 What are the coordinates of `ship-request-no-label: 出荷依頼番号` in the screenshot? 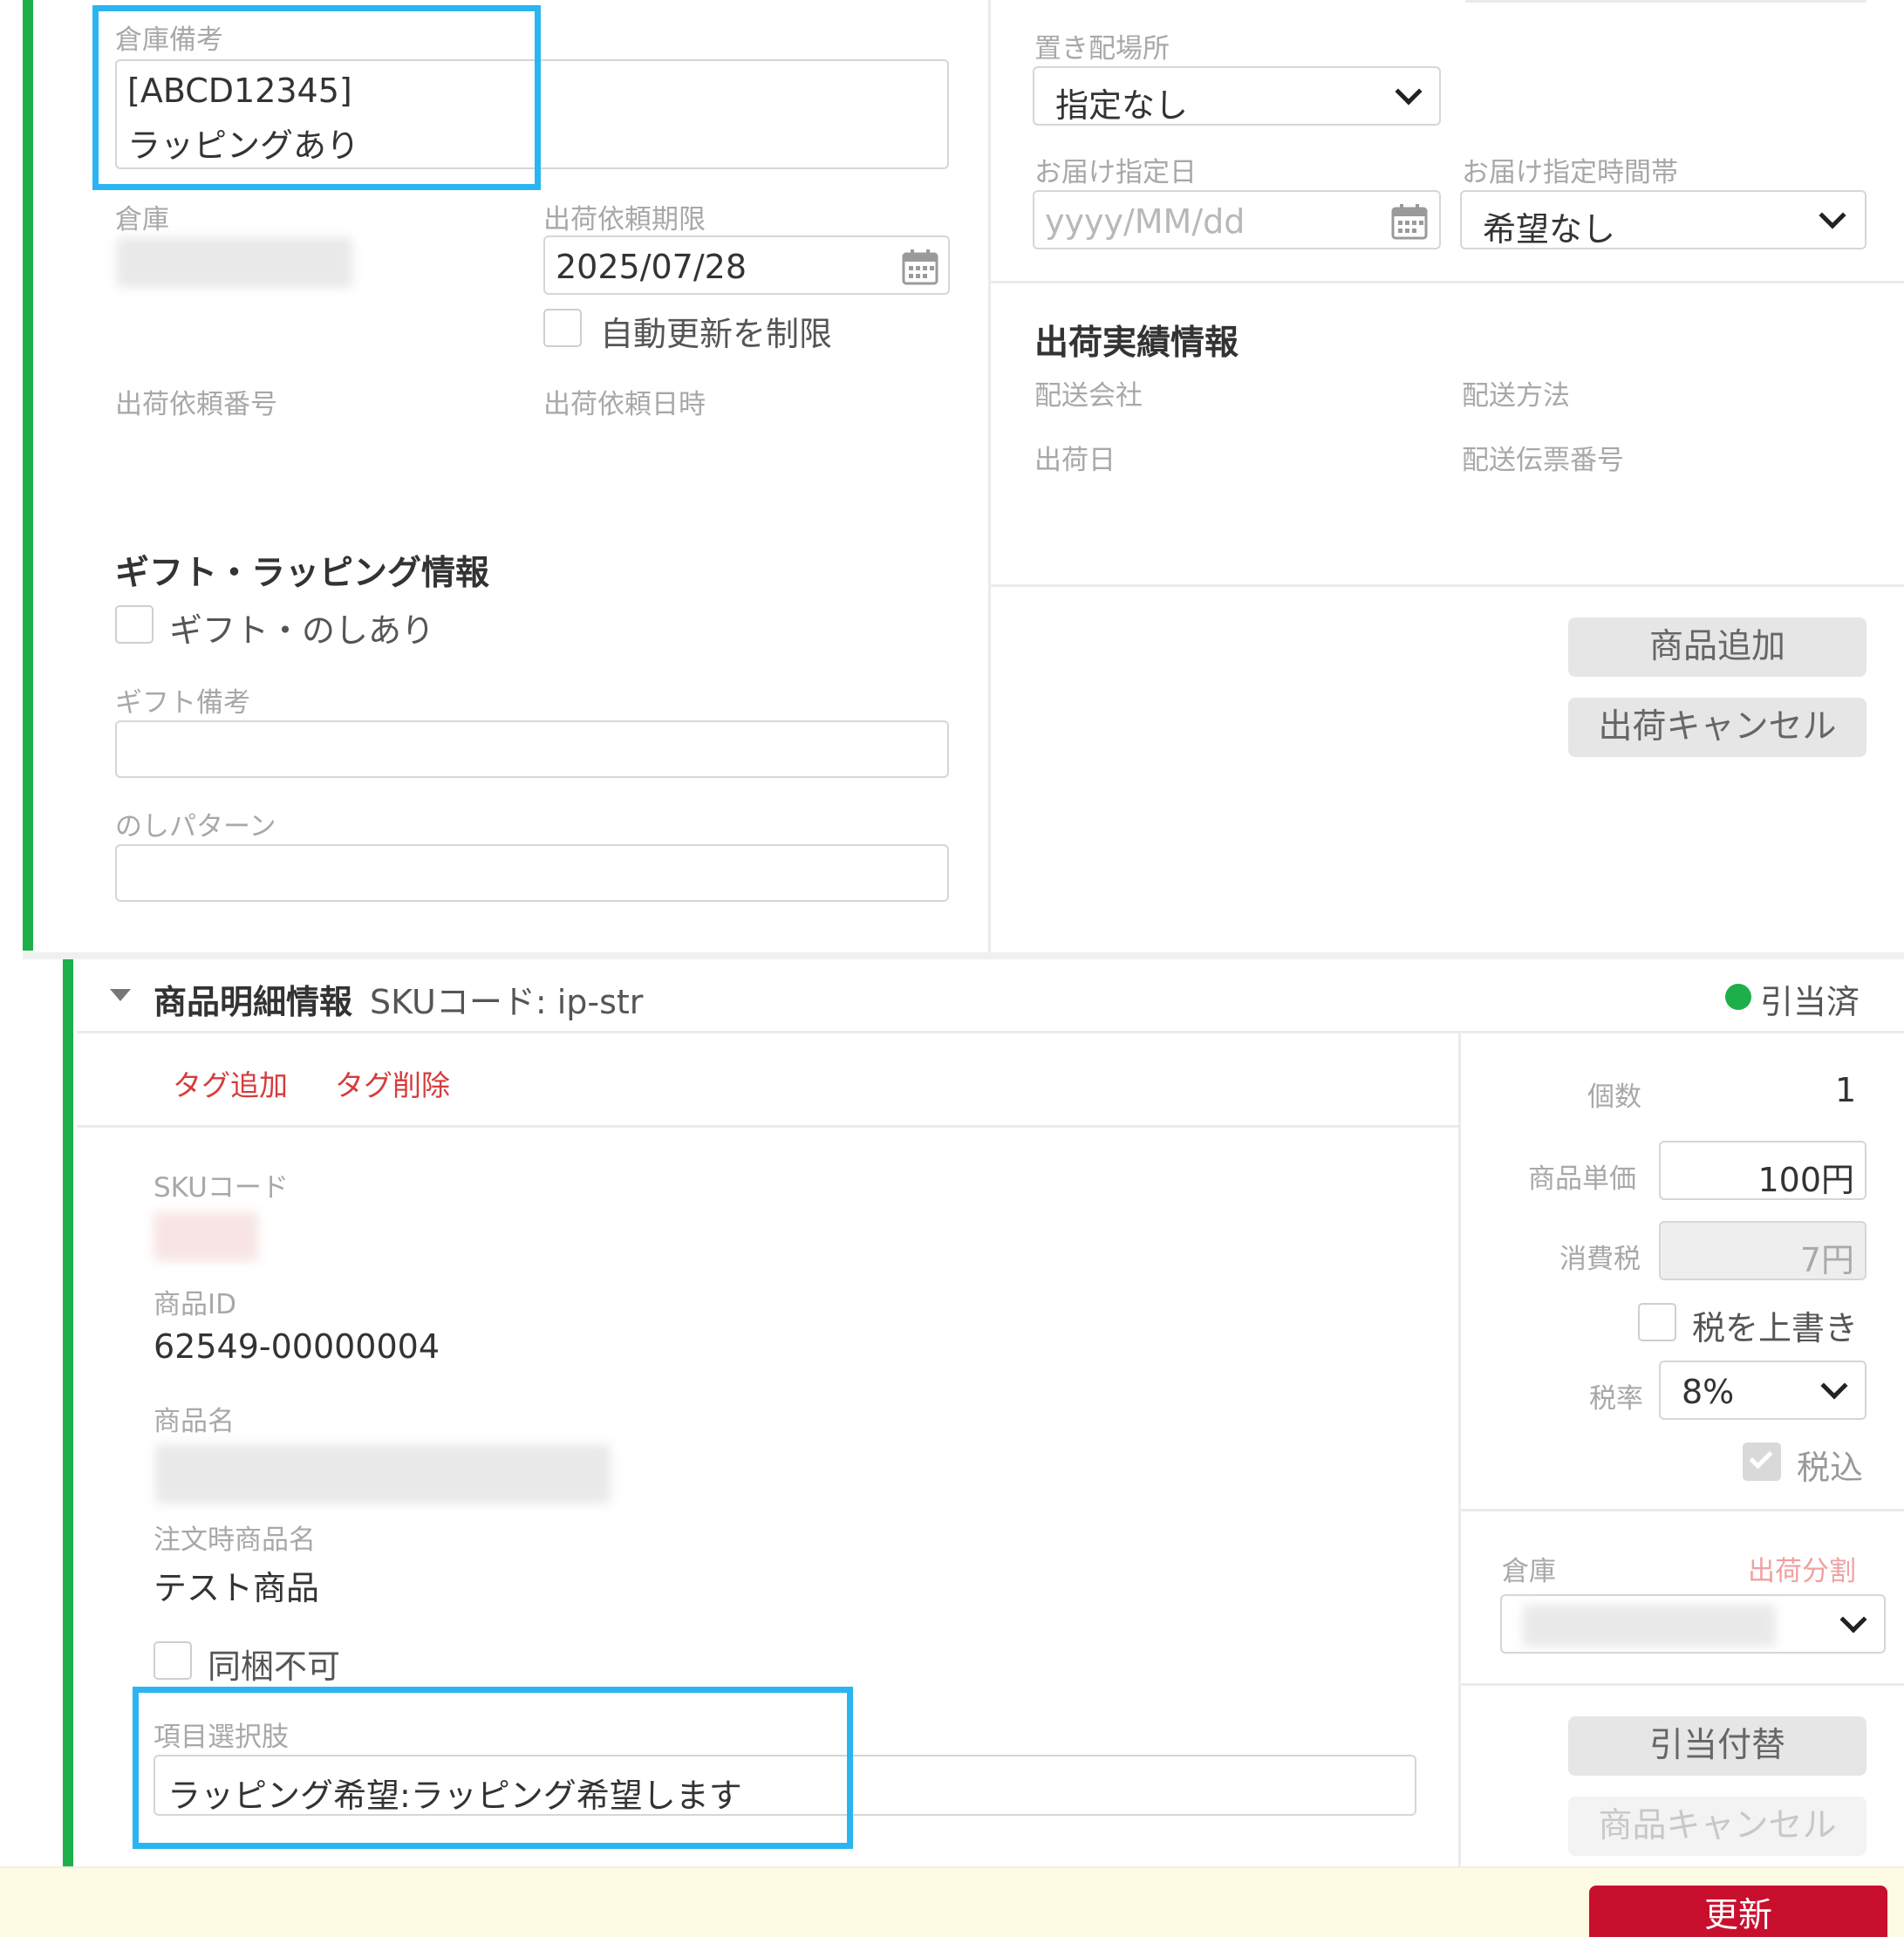 It's located at (196, 405).